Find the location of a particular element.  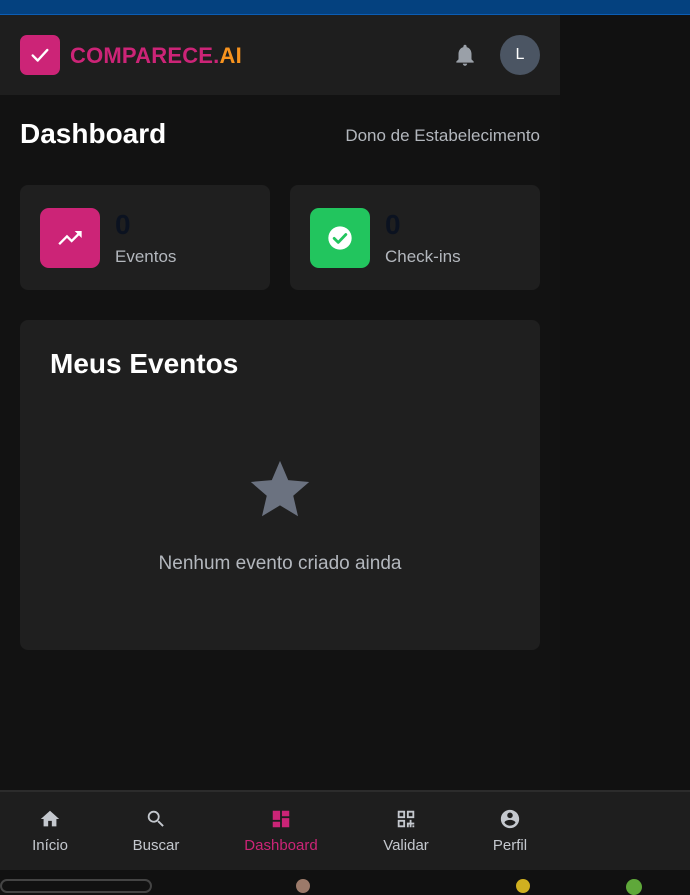

check-icon is located at coordinates (40, 55).